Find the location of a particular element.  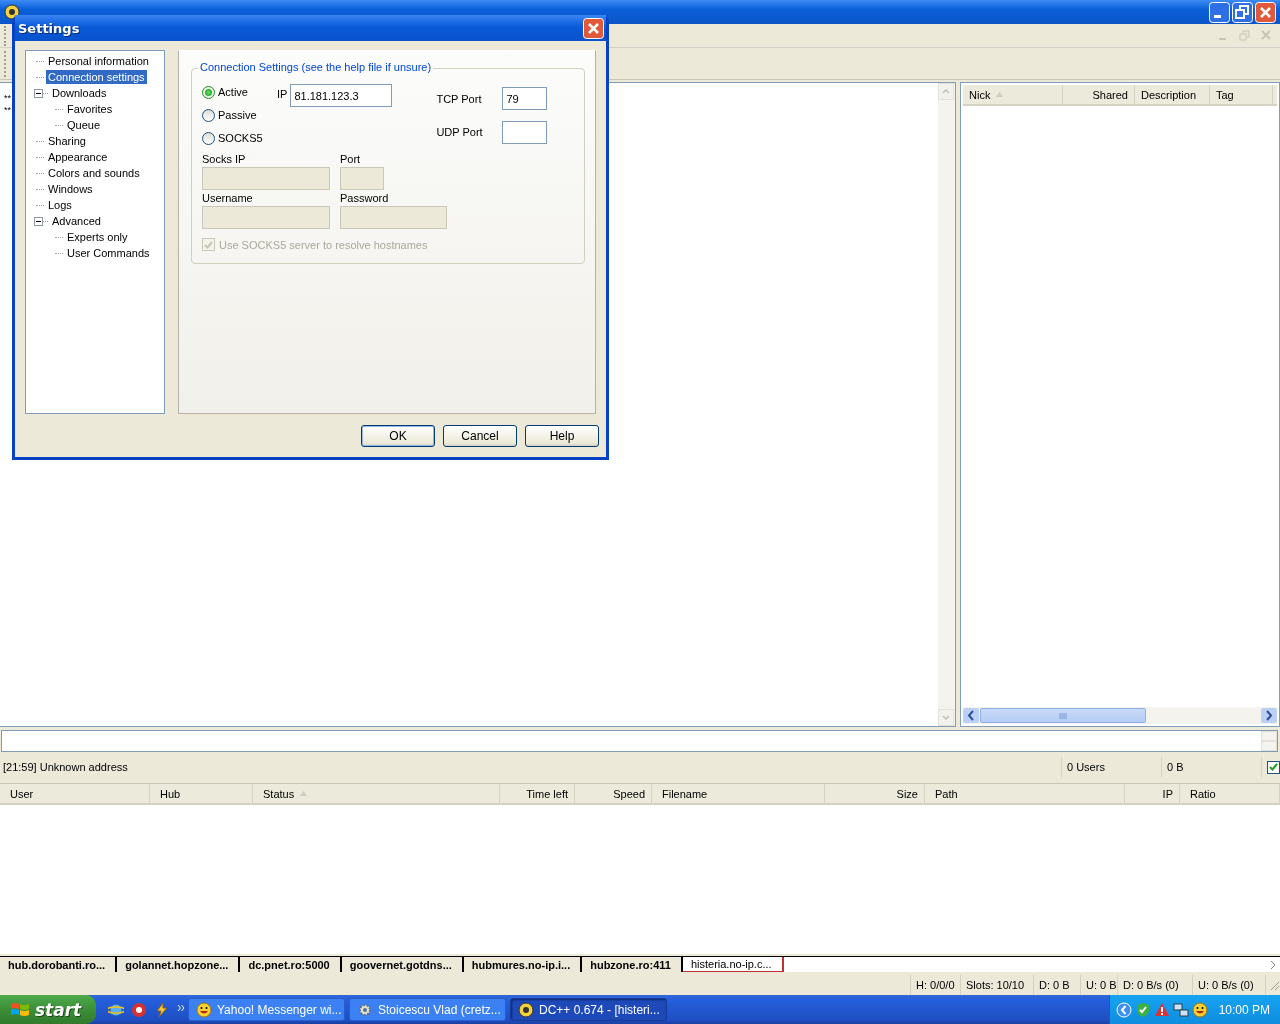

grip-icon is located at coordinates (1063, 715).